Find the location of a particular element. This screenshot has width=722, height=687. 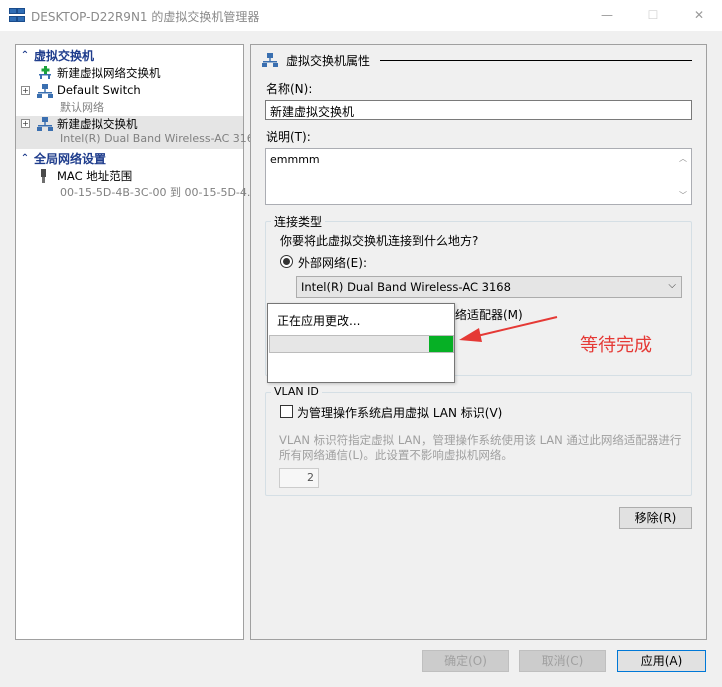

tree-item-label: 新建虚拟交换机 is located at coordinates (97, 124).